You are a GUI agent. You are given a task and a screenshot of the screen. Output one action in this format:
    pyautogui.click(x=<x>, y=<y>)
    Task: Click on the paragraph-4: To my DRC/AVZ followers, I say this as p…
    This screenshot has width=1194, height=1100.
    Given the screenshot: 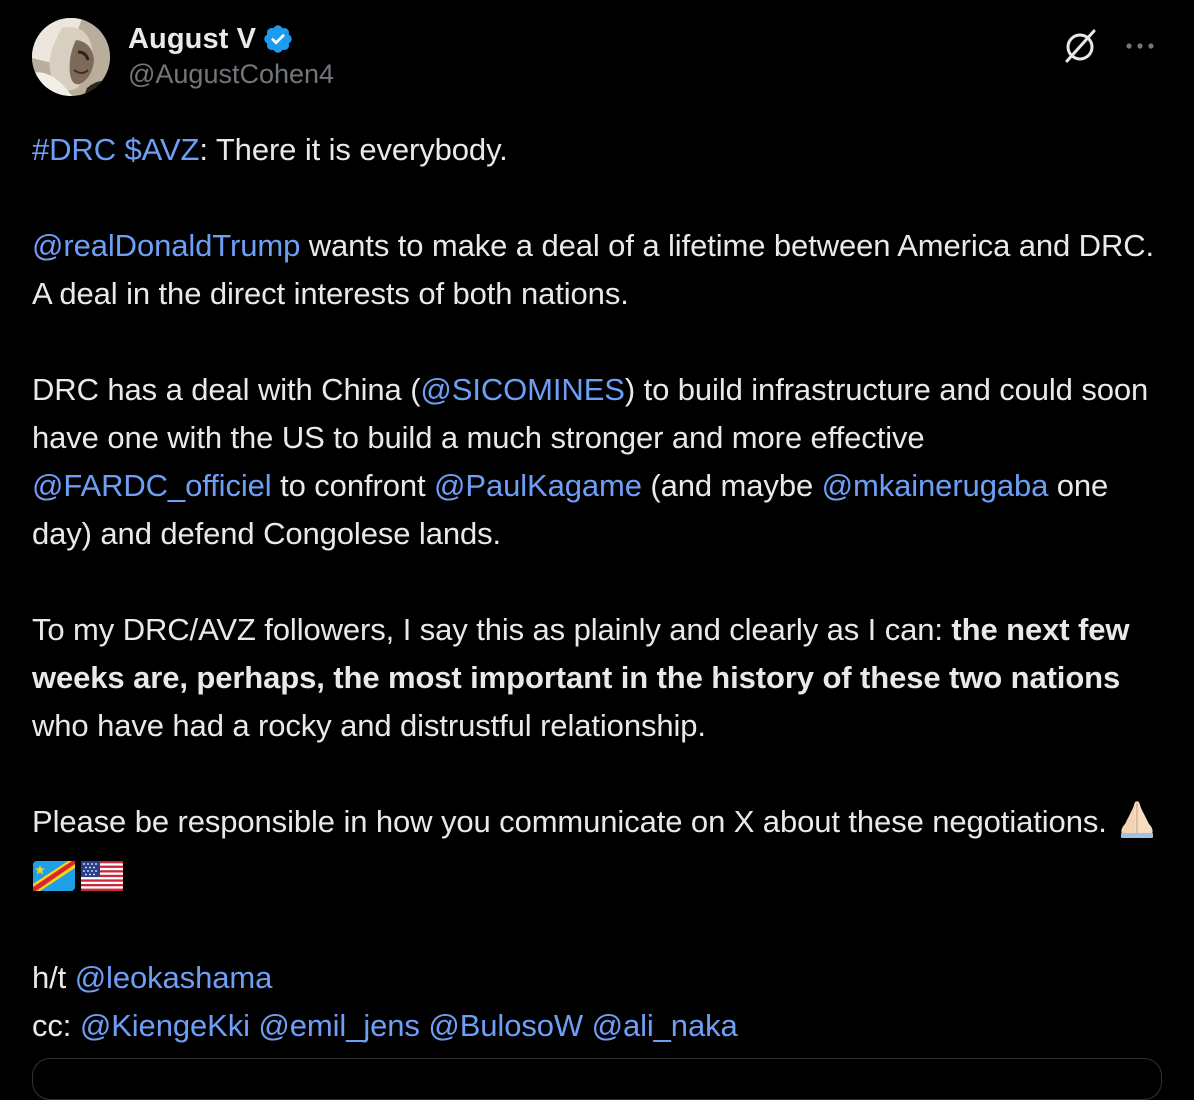 What is the action you would take?
    pyautogui.click(x=602, y=678)
    